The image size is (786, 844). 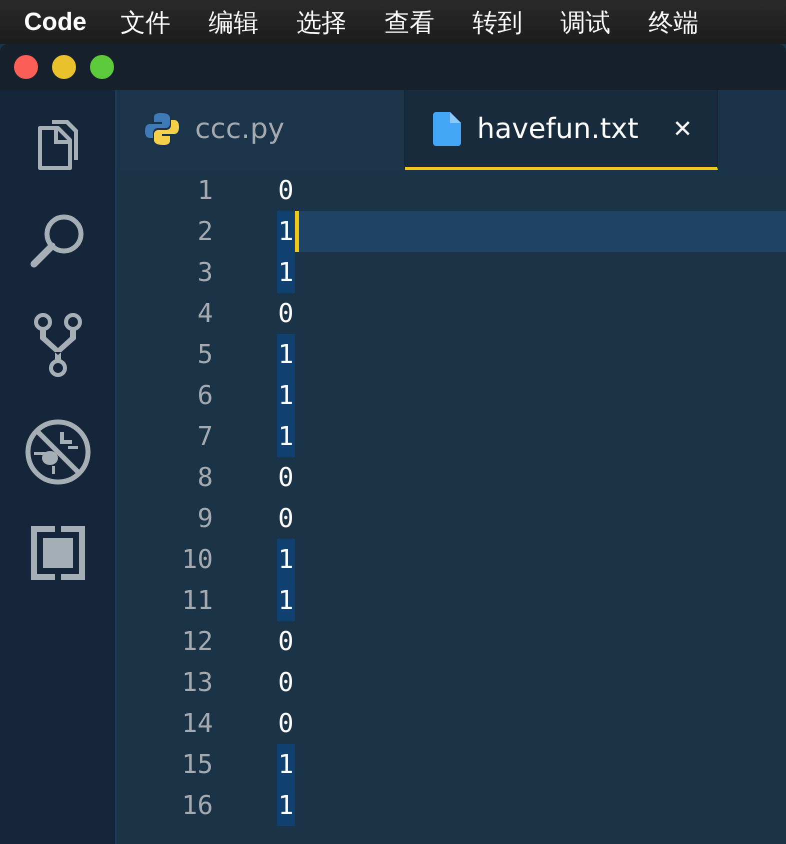 I want to click on extensions-icon, so click(x=57, y=553).